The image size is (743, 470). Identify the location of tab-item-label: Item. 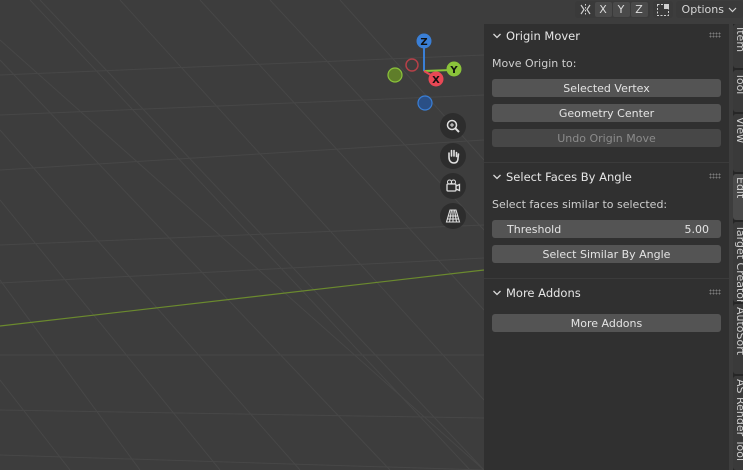
(738, 40).